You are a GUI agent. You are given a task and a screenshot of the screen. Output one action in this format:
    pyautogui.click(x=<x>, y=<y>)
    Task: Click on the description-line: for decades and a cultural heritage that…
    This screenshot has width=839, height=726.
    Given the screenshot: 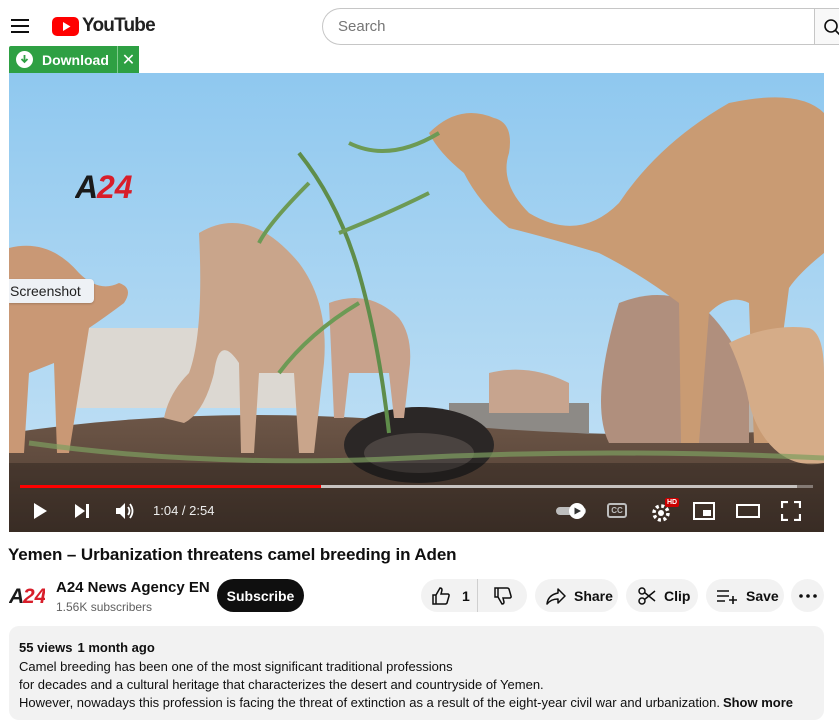 What is the action you would take?
    pyautogui.click(x=281, y=684)
    